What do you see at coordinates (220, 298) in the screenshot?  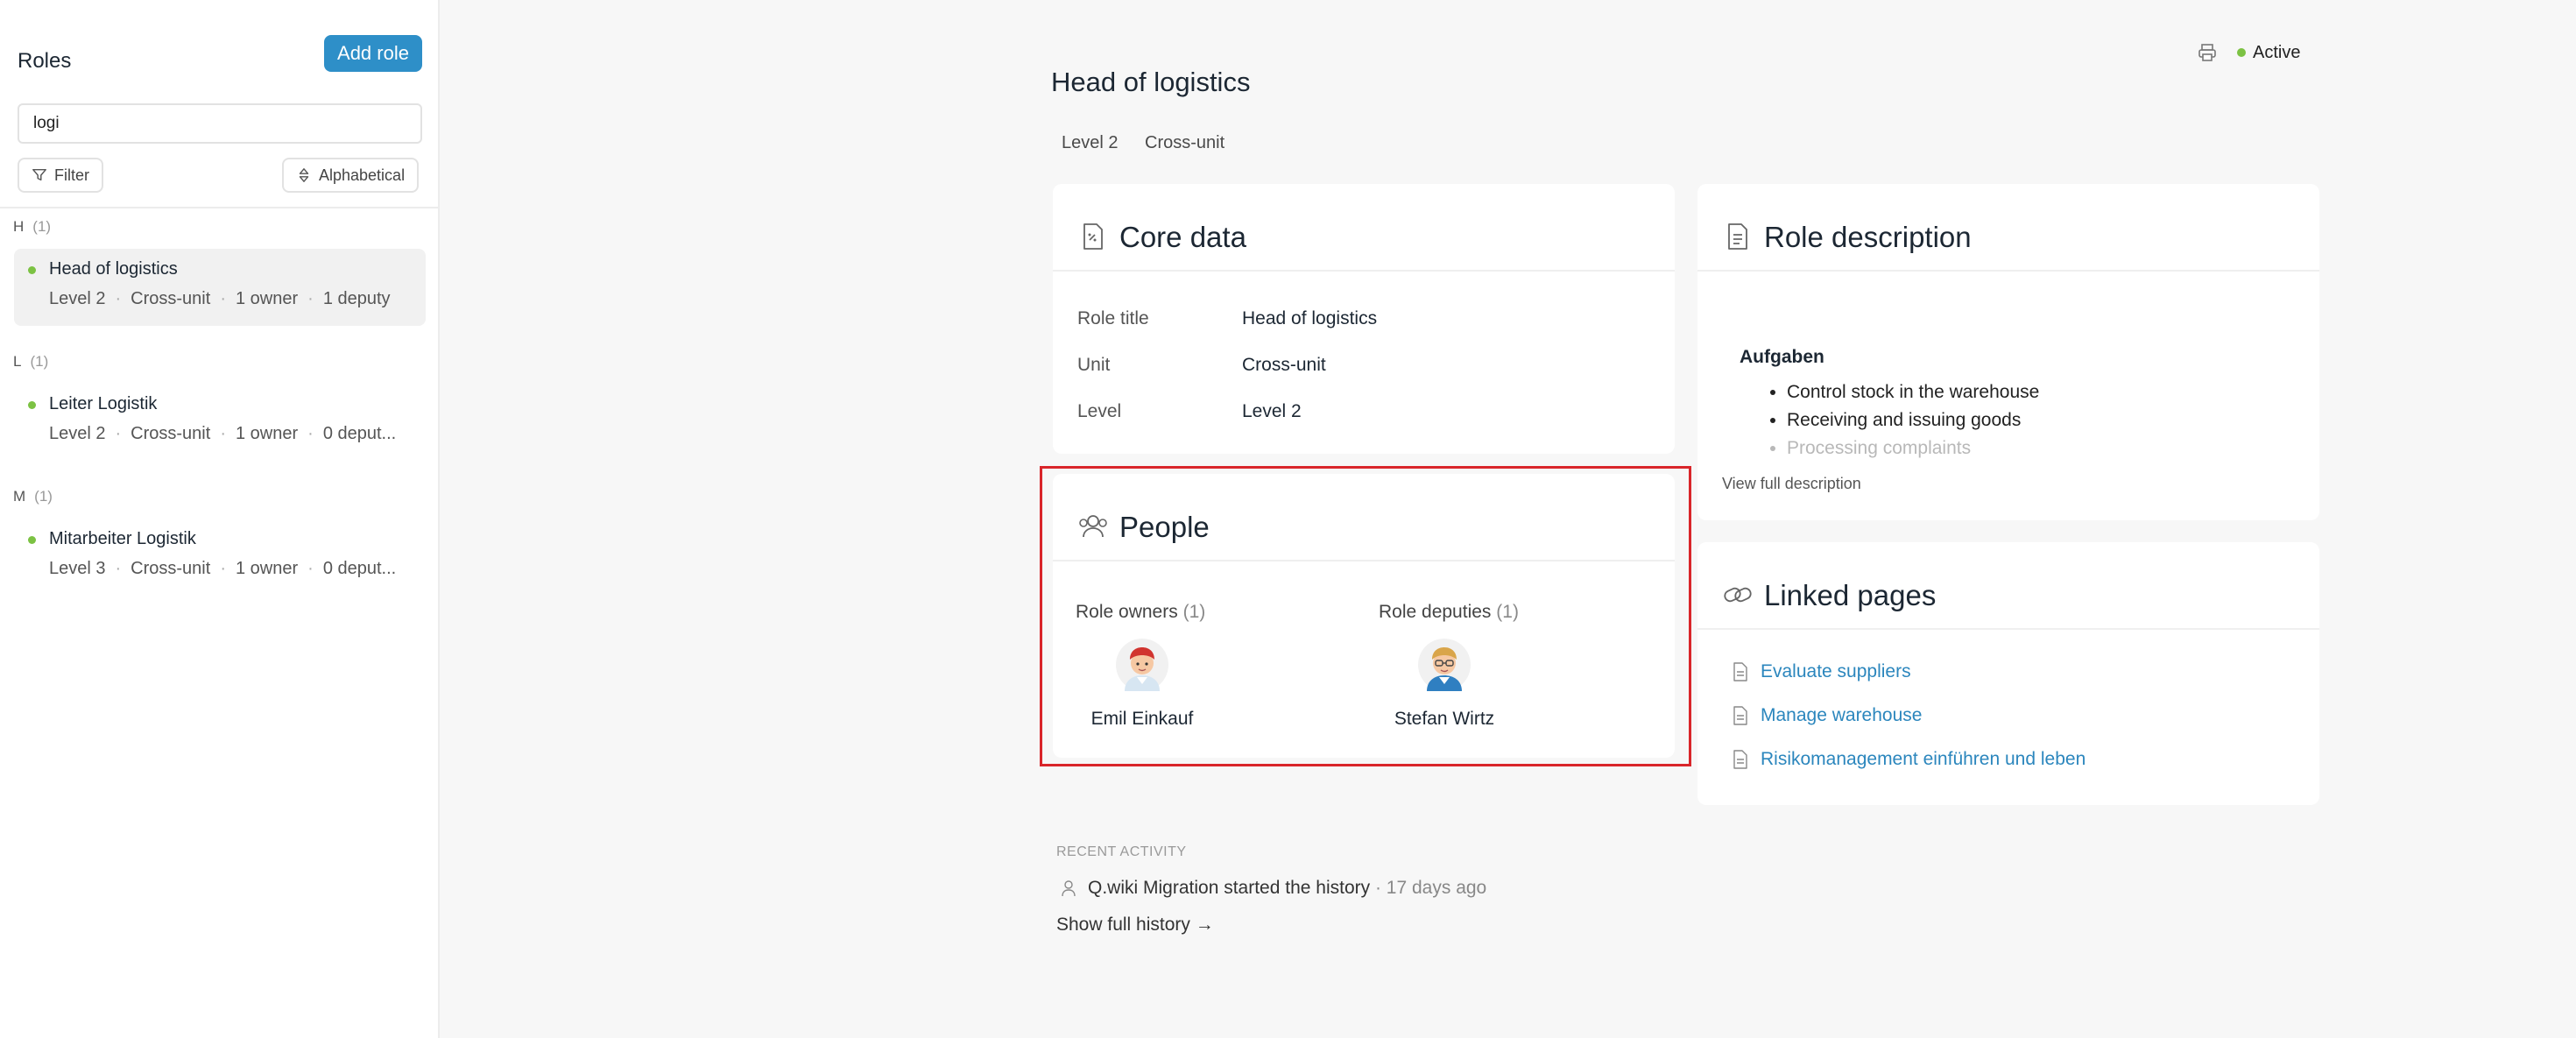 I see `role-meta: Level 2 · Cross-unit · 1 owner · 1 deputy` at bounding box center [220, 298].